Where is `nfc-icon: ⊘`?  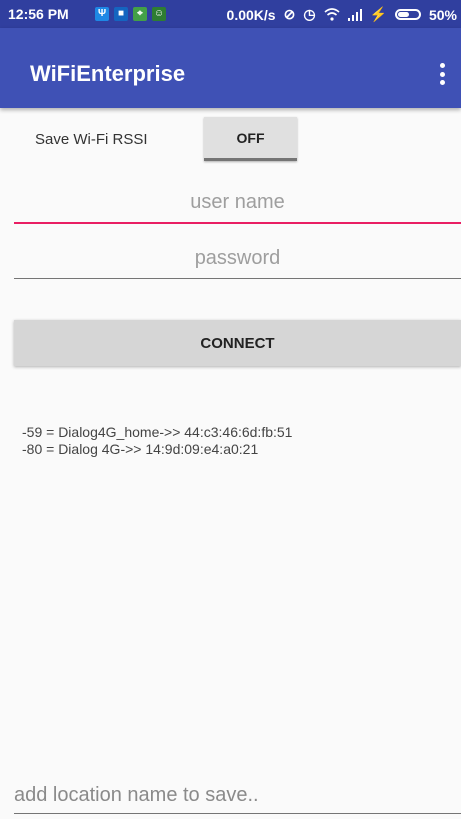 nfc-icon: ⊘ is located at coordinates (289, 14).